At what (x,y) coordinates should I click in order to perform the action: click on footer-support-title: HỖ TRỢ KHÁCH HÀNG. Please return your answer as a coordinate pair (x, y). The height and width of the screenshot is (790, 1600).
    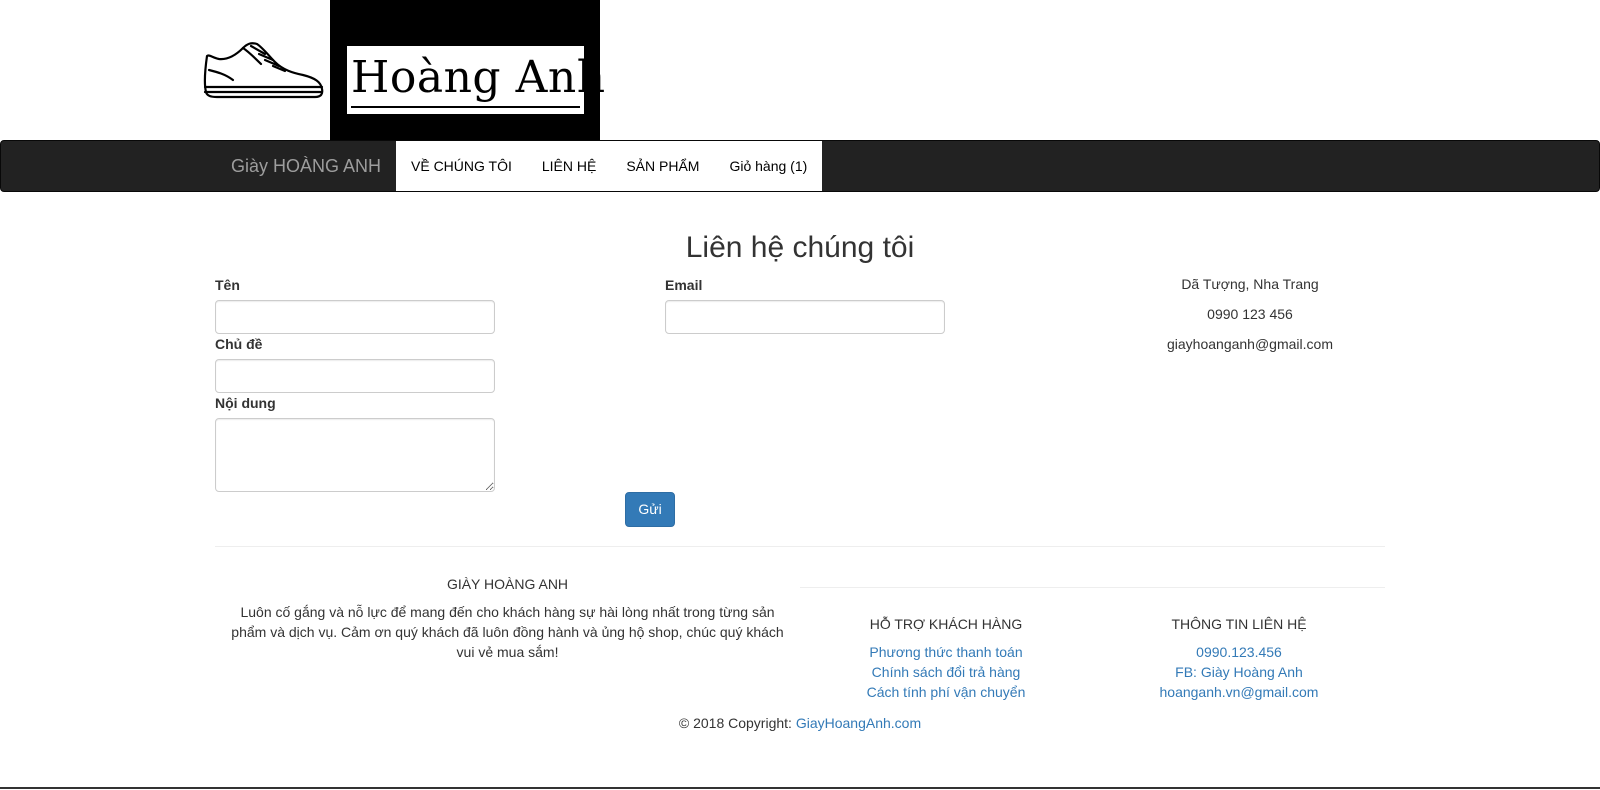
    Looking at the image, I should click on (946, 624).